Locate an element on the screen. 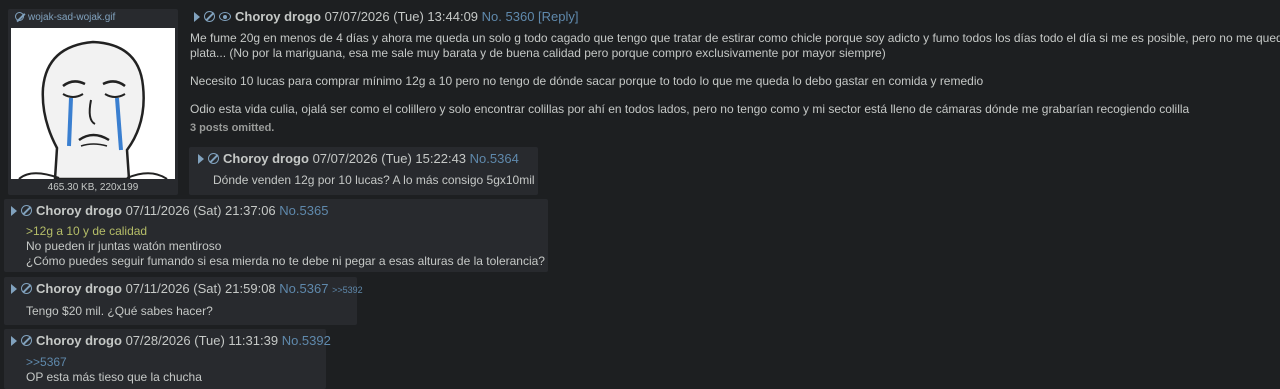  reply-date: 07/11/2026 (Sat) 21:37:06 is located at coordinates (200, 210).